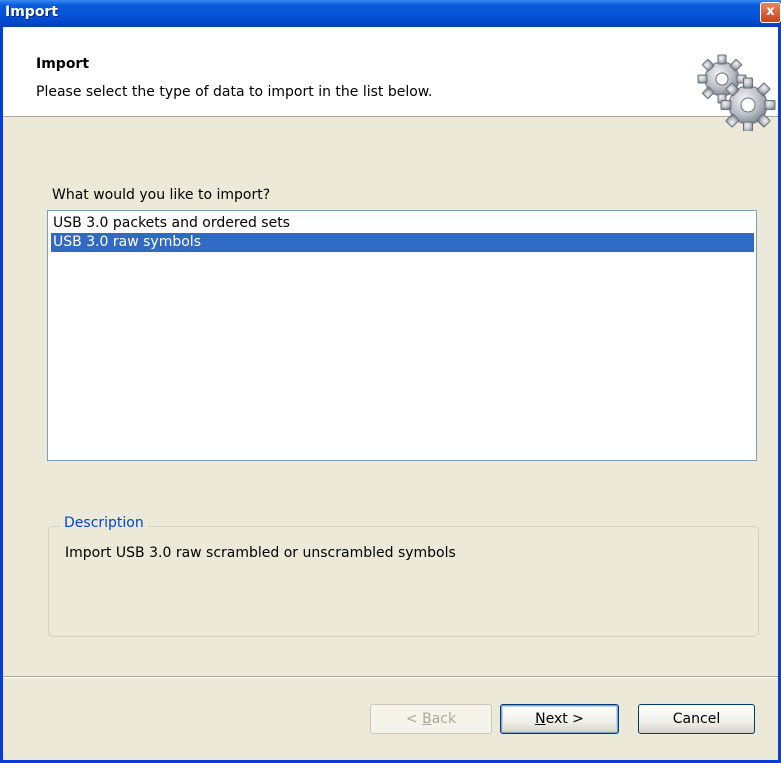 The width and height of the screenshot is (781, 763). Describe the element at coordinates (402, 223) in the screenshot. I see `list-item-packets: USB 3.0 packets and ordered sets` at that location.